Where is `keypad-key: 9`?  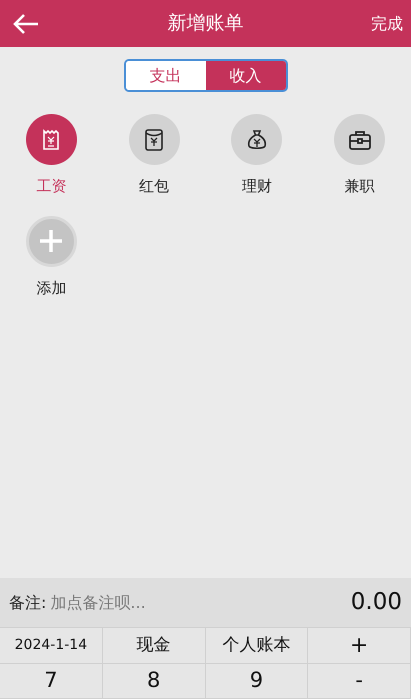 keypad-key: 9 is located at coordinates (257, 681).